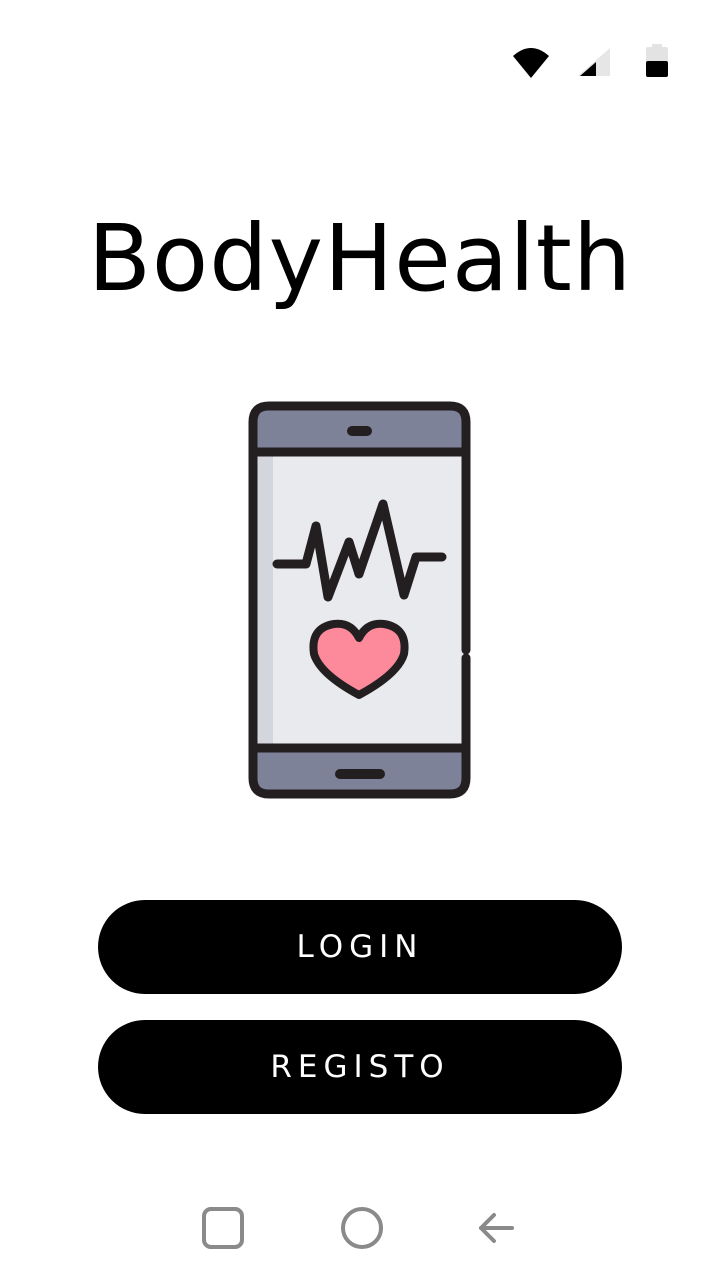 The height and width of the screenshot is (1280, 720). I want to click on home-button, so click(362, 1230).